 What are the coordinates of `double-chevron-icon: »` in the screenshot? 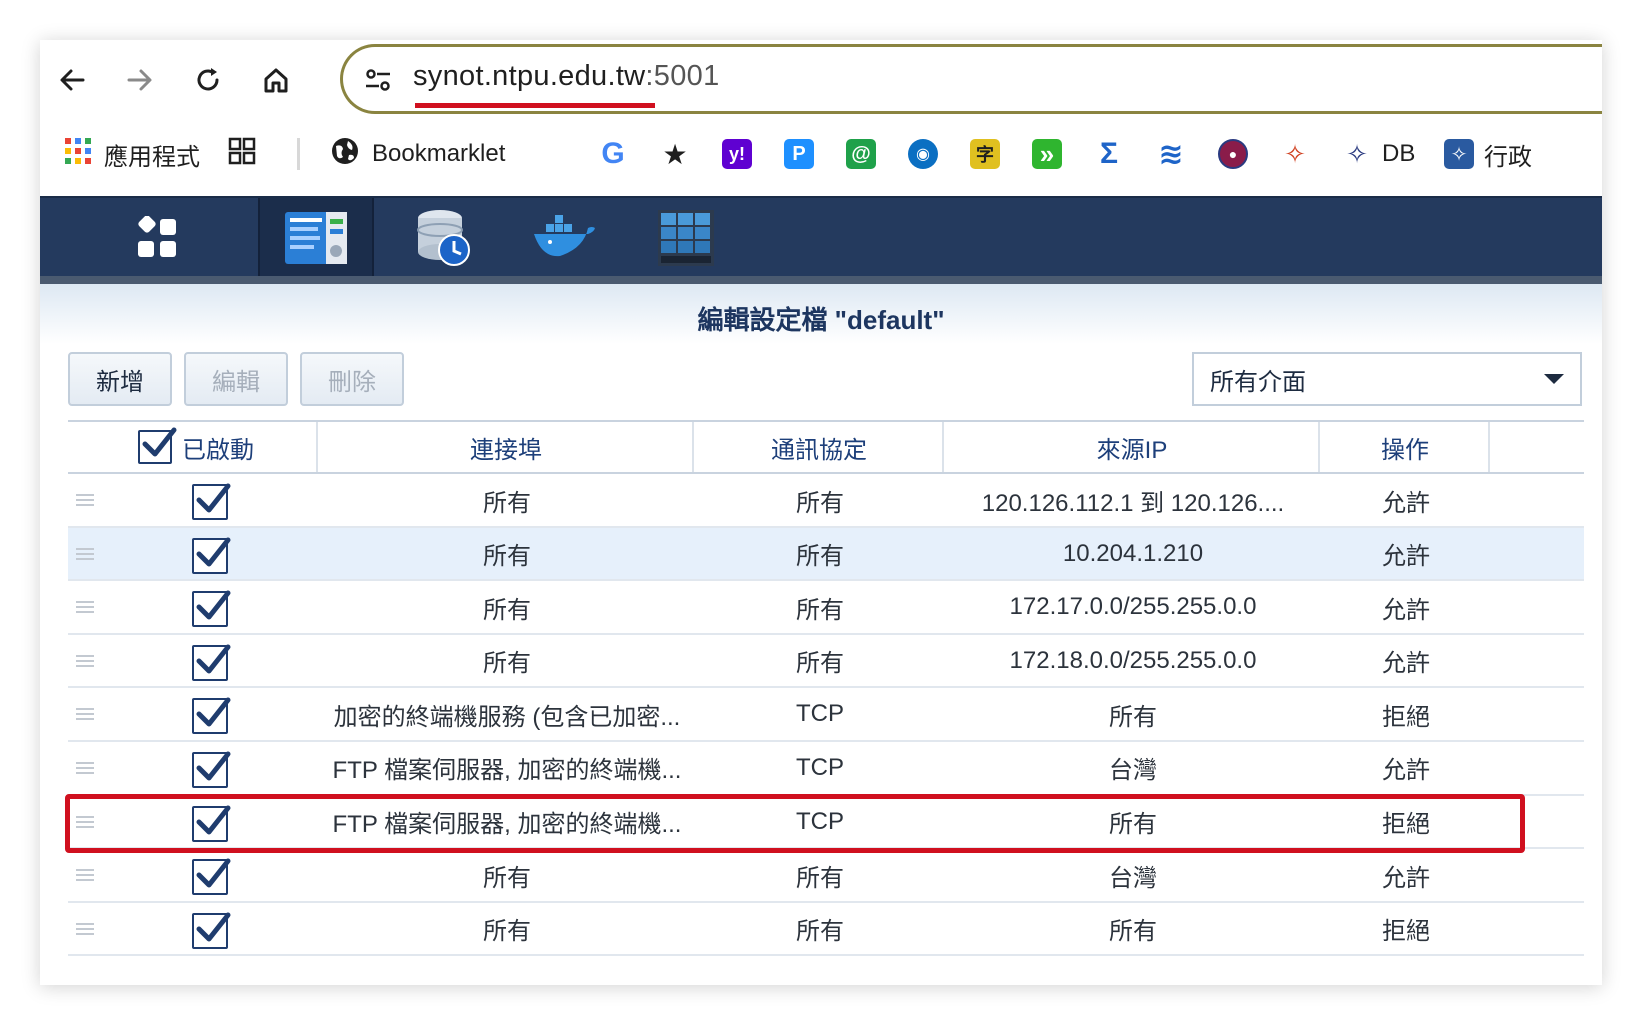 It's located at (1047, 154).